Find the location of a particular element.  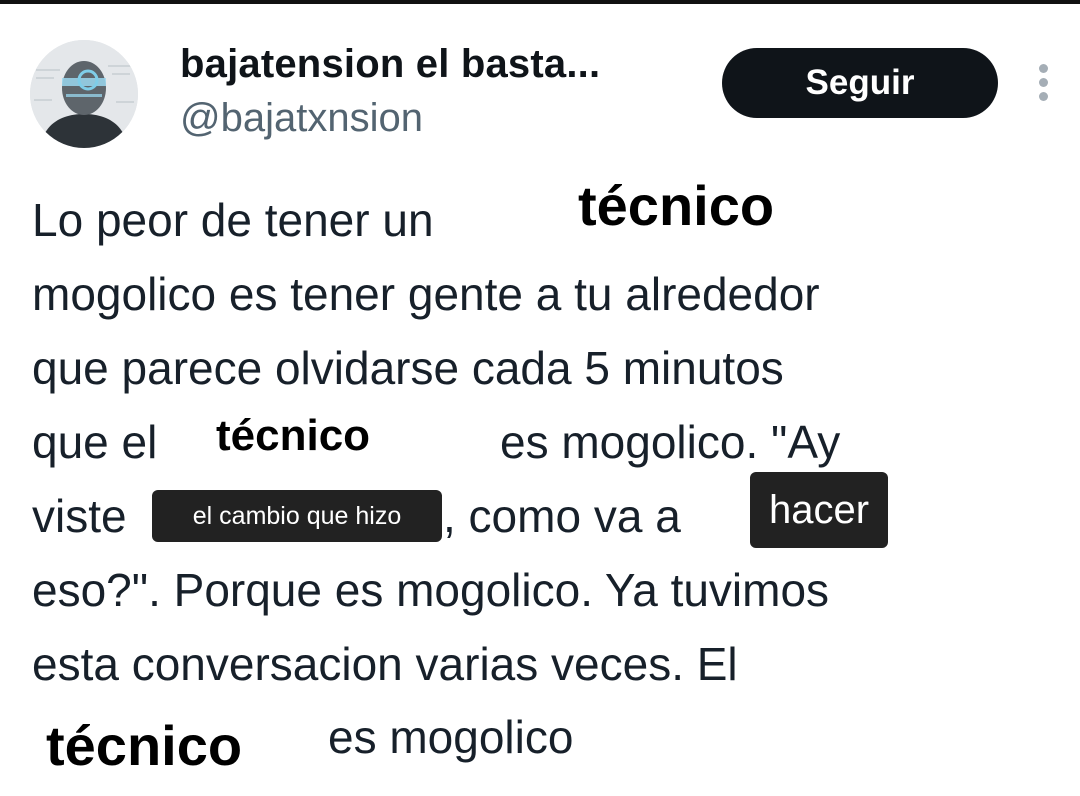

follow-button: Seguir is located at coordinates (860, 83).